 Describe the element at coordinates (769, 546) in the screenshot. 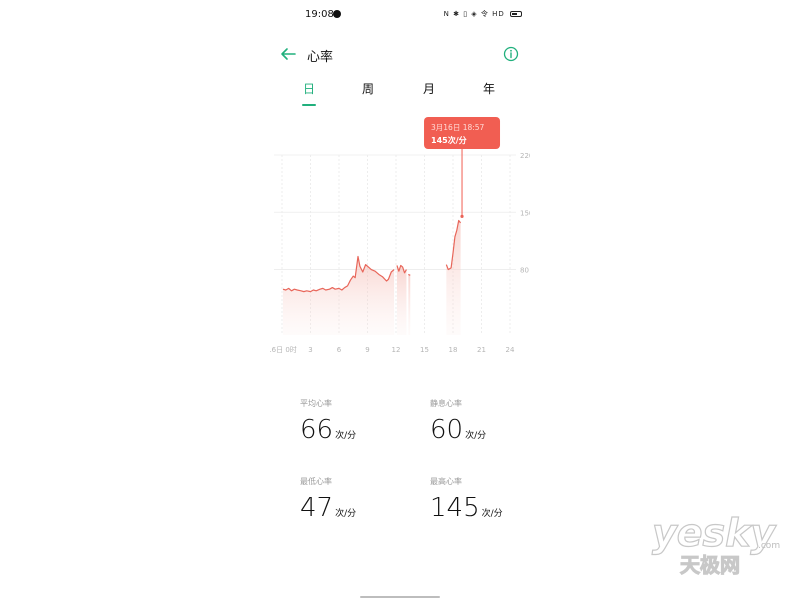

I see `watermark-domain: .com` at that location.